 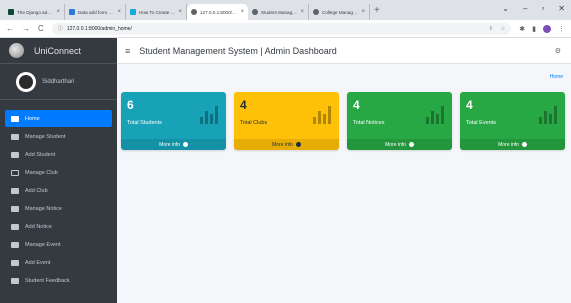 What do you see at coordinates (542, 8) in the screenshot?
I see `maximize-icon: ▫` at bounding box center [542, 8].